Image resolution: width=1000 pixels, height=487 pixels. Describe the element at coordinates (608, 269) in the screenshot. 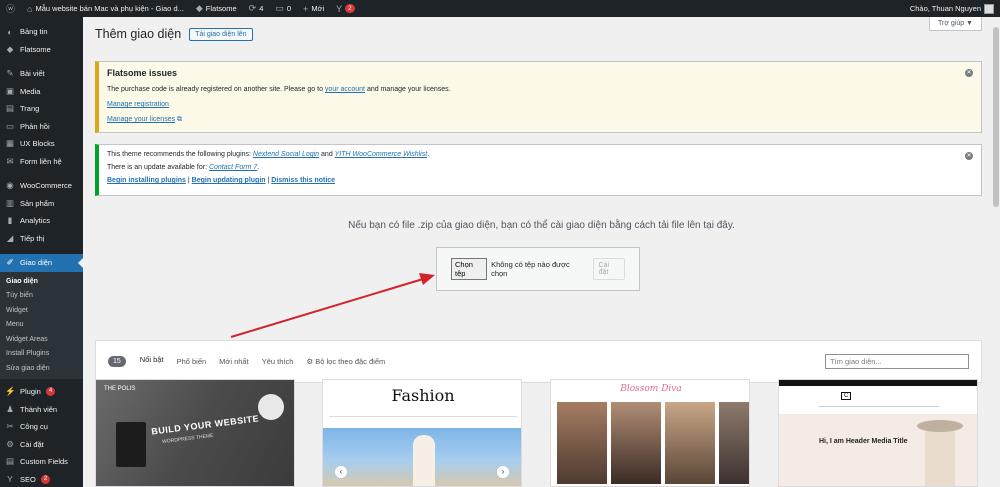

I see `install-button: Cài đặt` at that location.